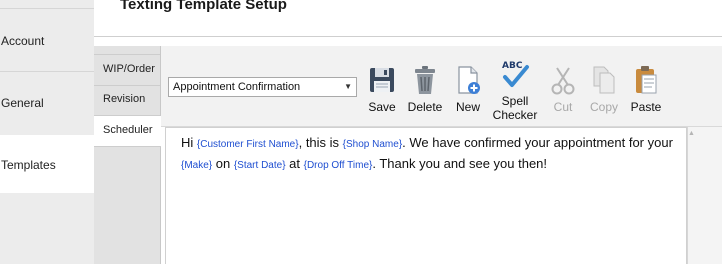 The image size is (722, 264). What do you see at coordinates (127, 155) in the screenshot?
I see `side-tab-strip: WIP/Order Revision Scheduler` at bounding box center [127, 155].